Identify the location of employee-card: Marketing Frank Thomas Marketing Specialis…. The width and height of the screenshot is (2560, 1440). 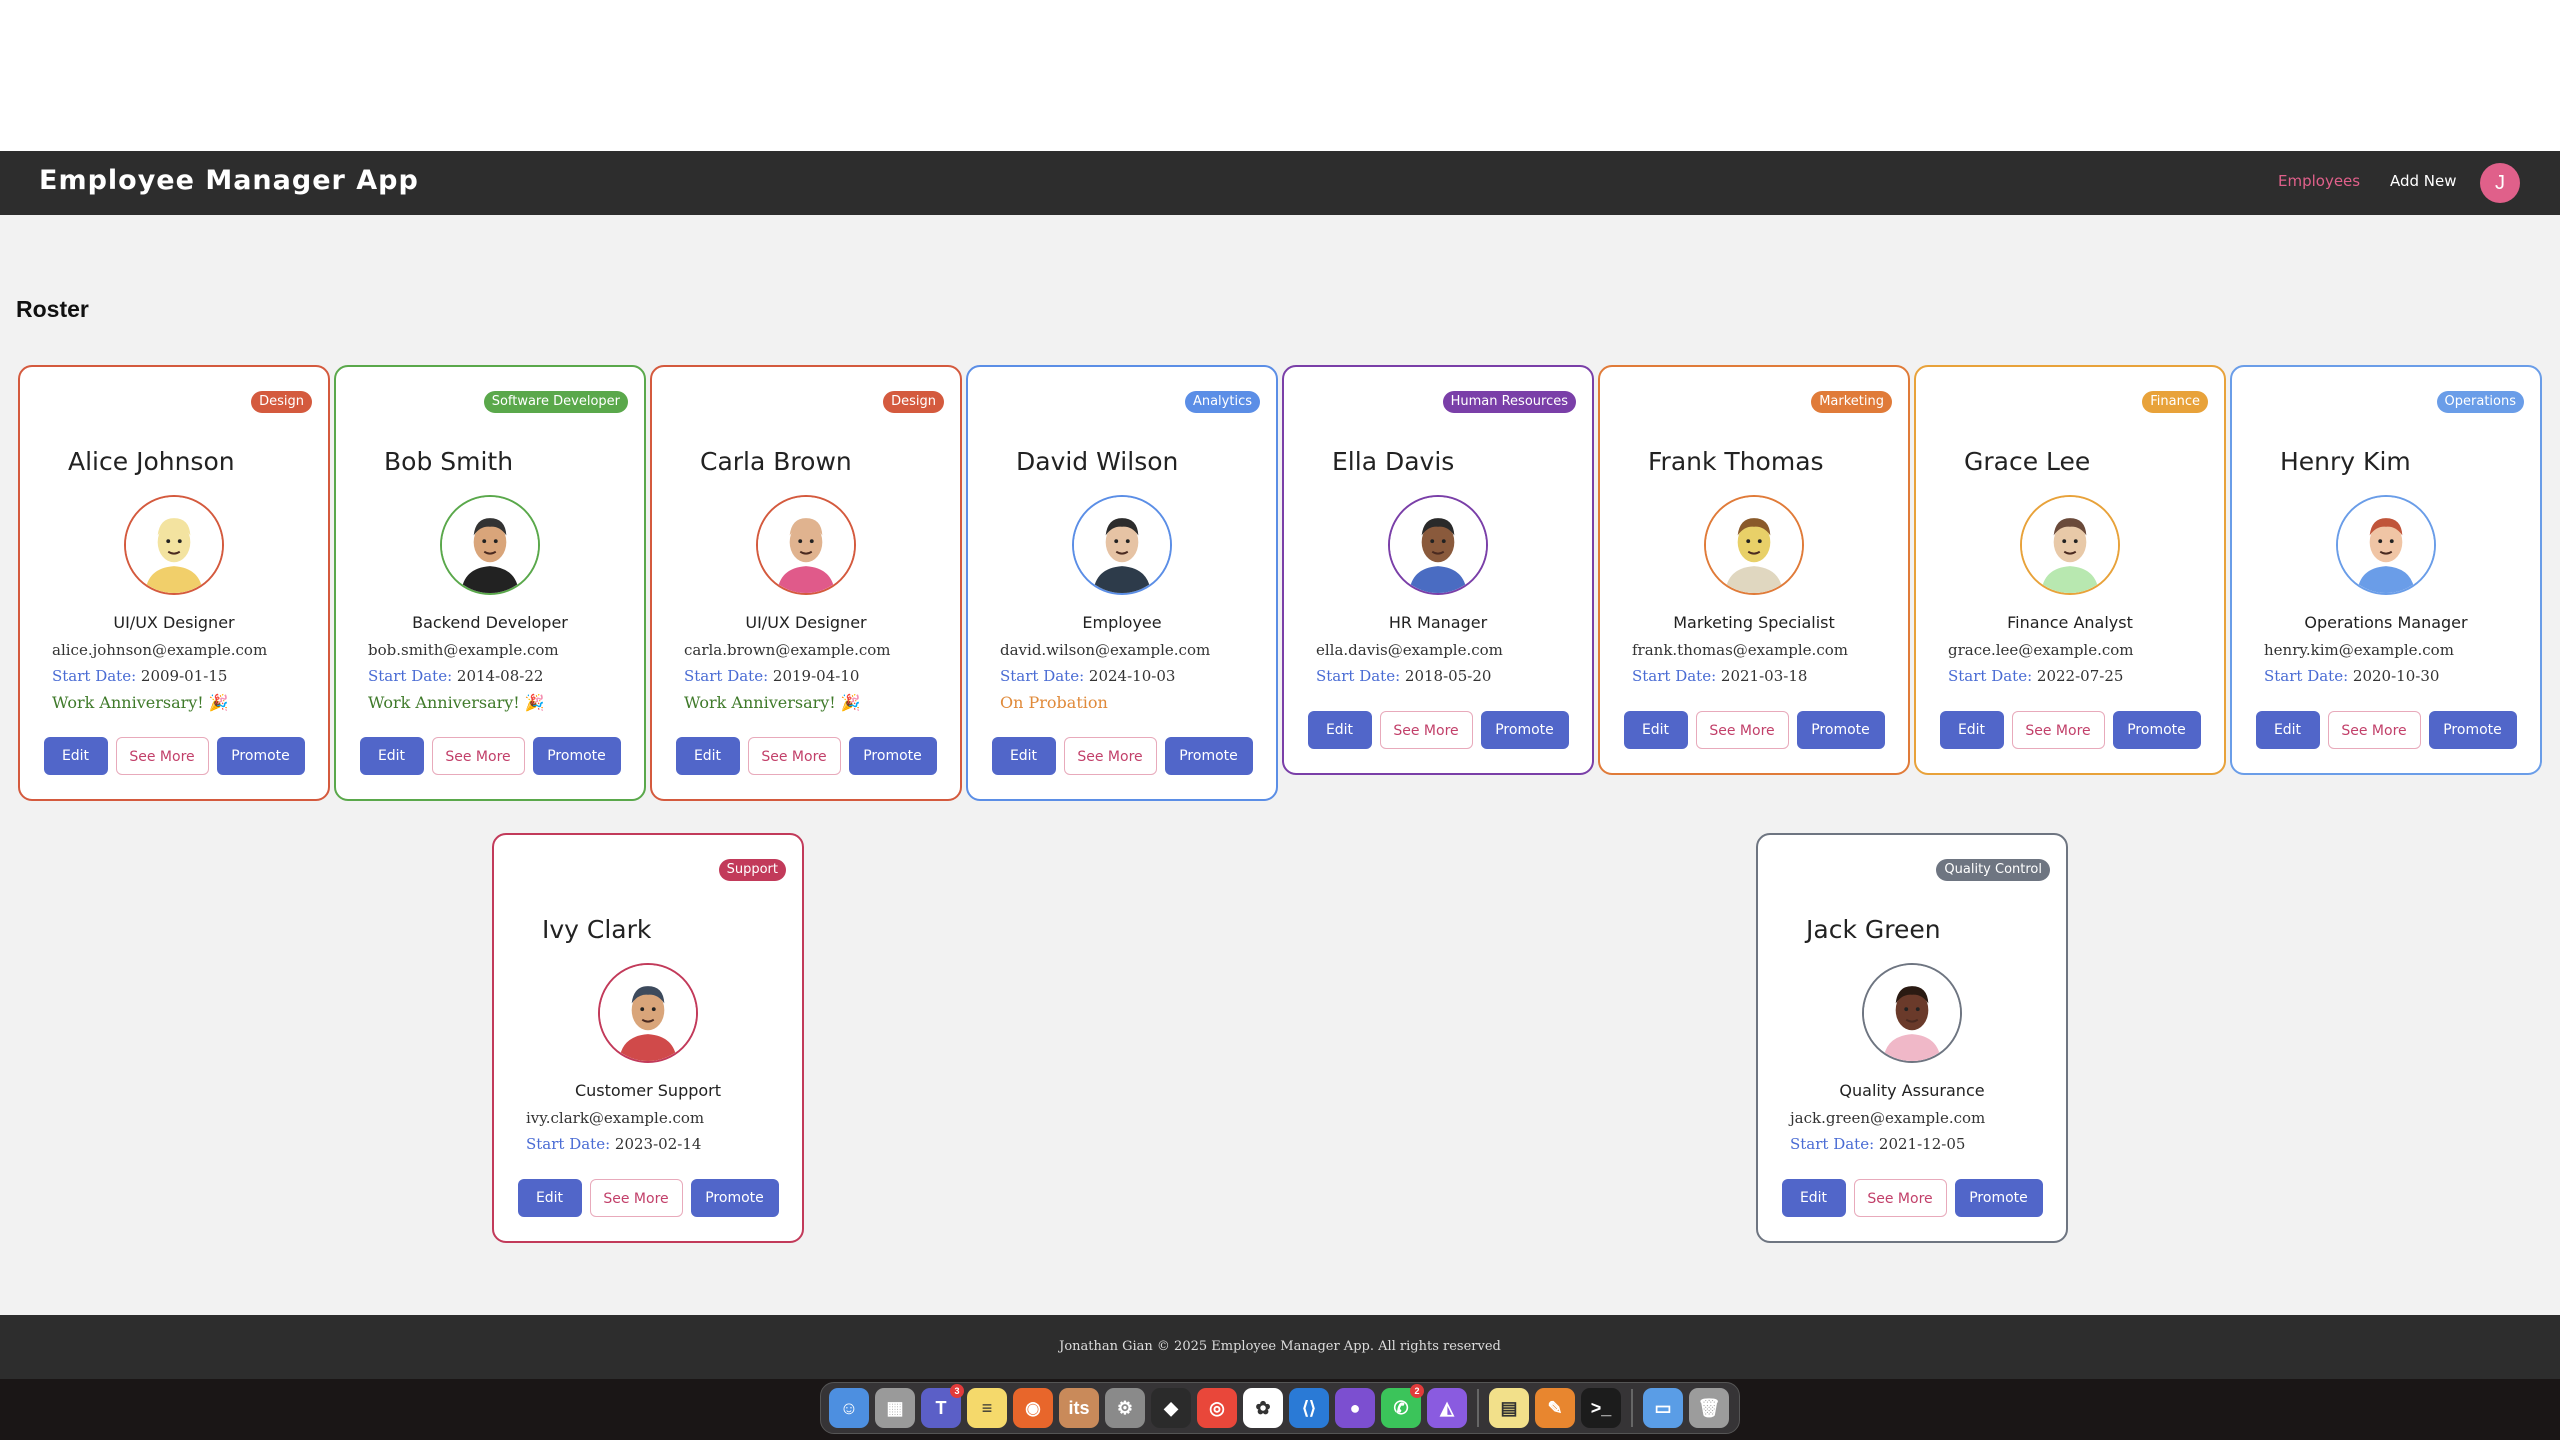
(1754, 570).